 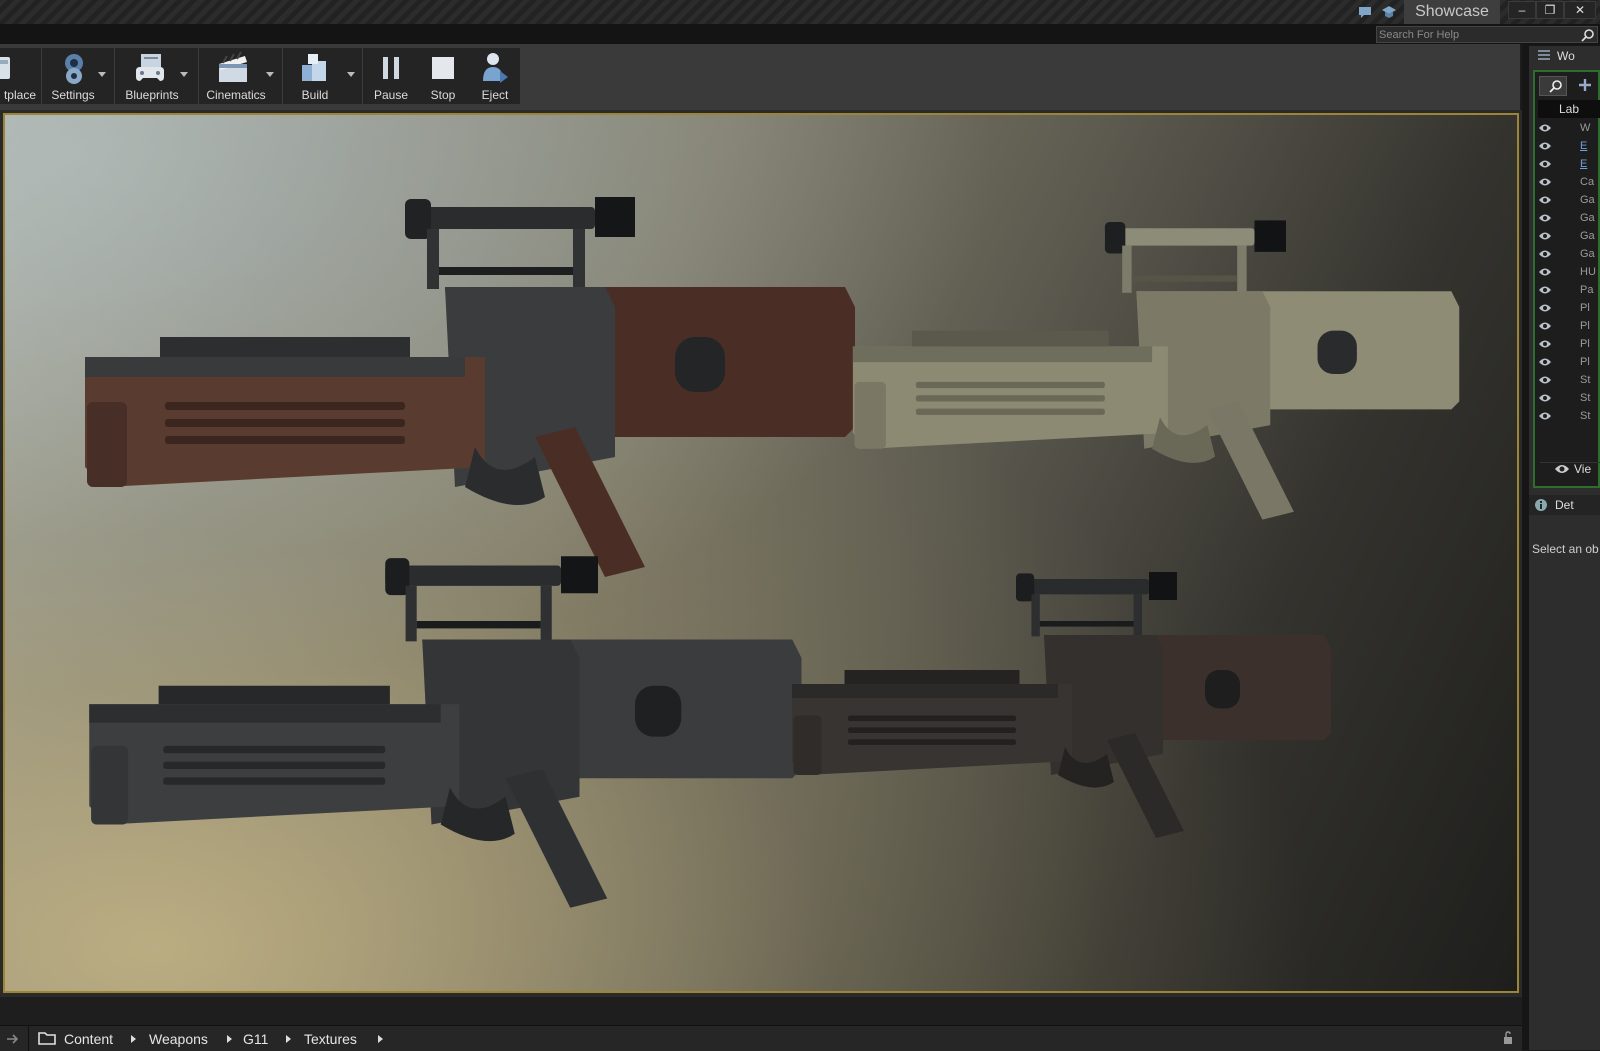 What do you see at coordinates (184, 74) in the screenshot?
I see `blueprints-dropdown-arrow` at bounding box center [184, 74].